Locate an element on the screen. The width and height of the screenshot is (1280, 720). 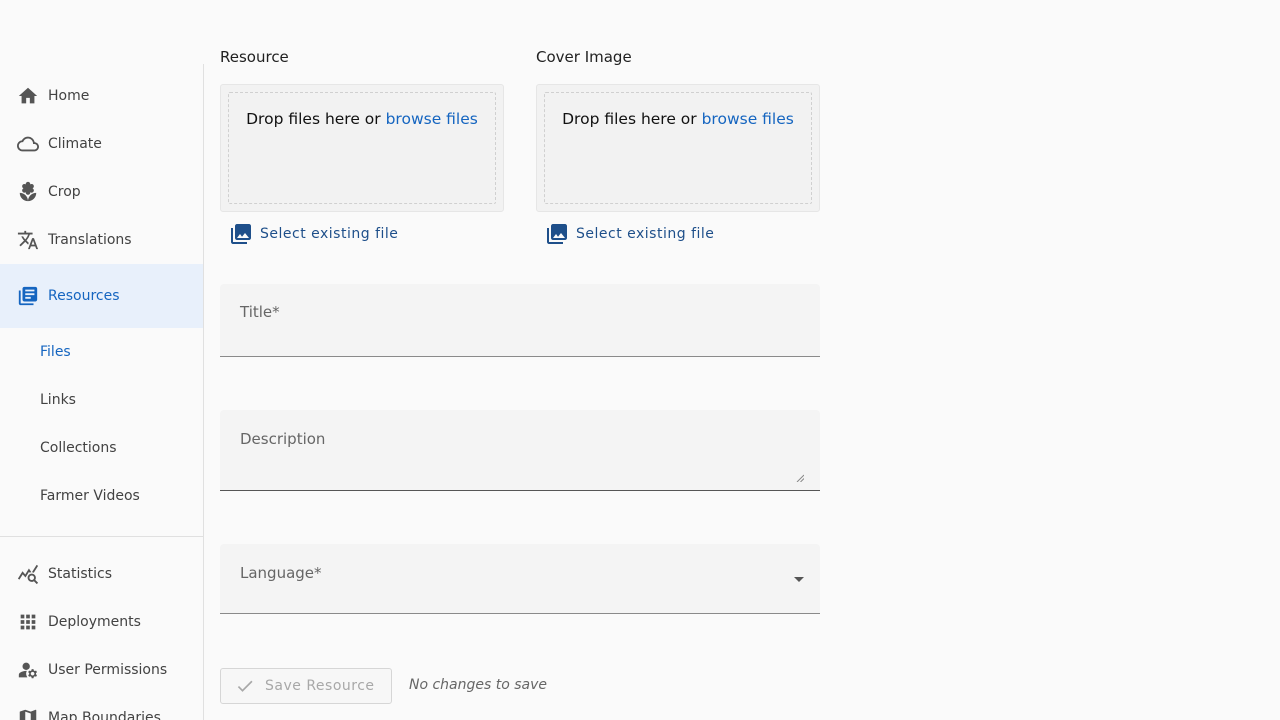
sidebar-item-label: Home is located at coordinates (69, 96).